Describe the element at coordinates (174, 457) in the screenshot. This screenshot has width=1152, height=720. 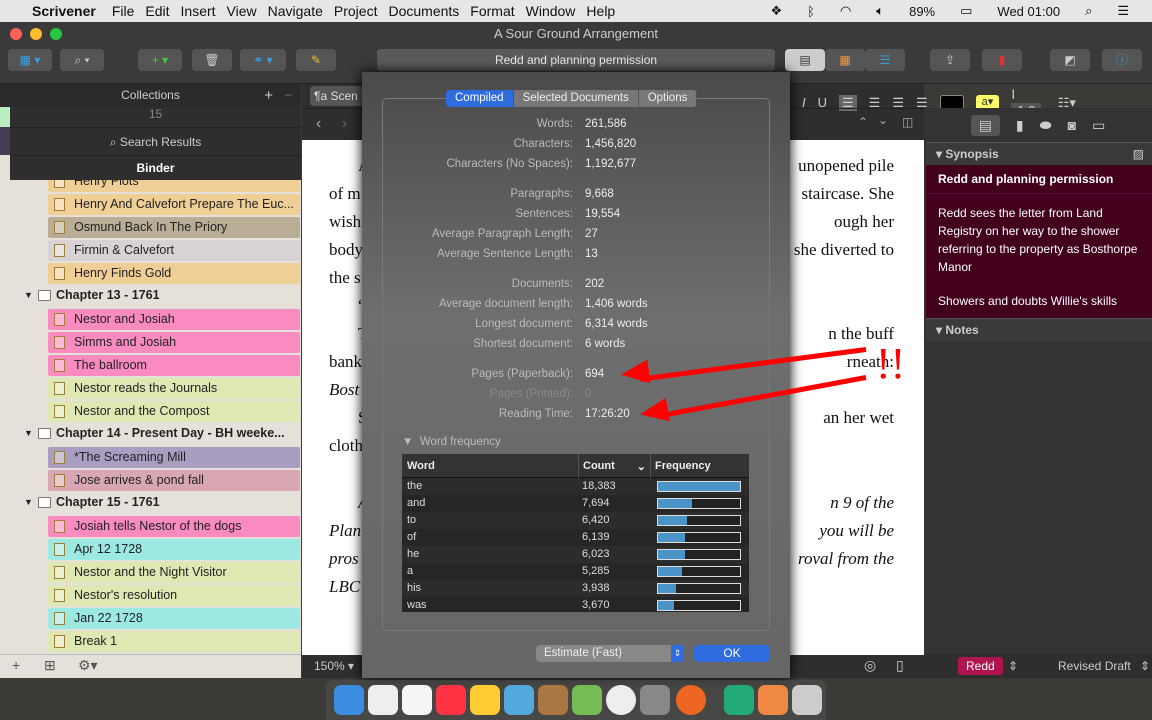
I see `binder-item: *The Screaming Mill` at that location.